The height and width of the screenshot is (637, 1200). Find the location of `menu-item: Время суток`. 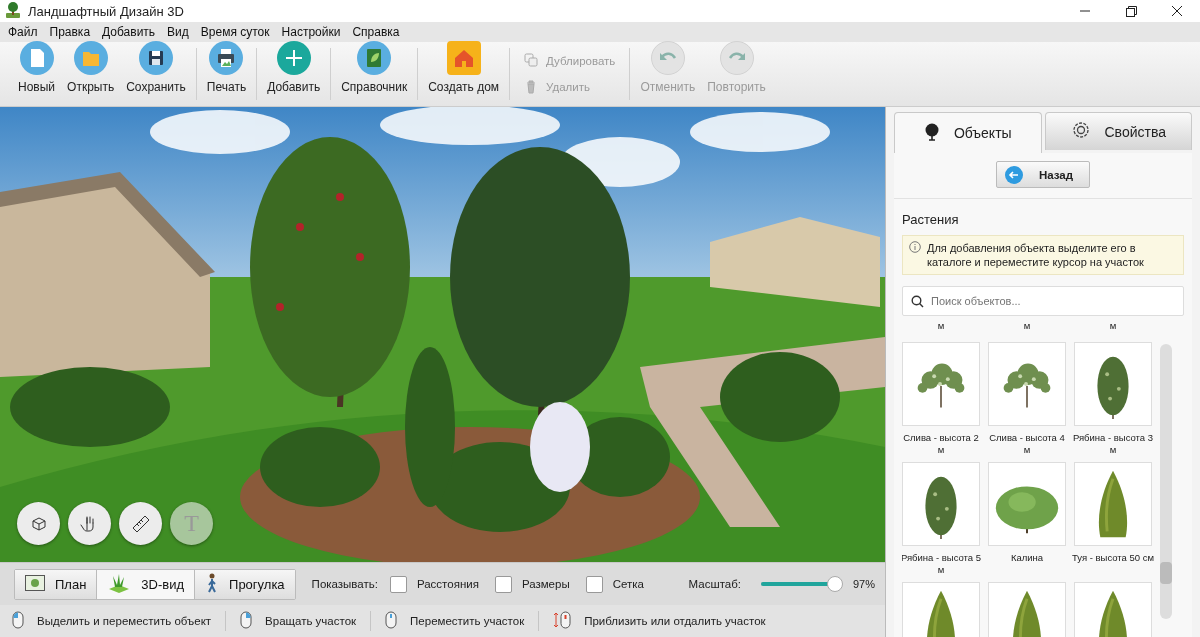

menu-item: Время суток is located at coordinates (235, 32).